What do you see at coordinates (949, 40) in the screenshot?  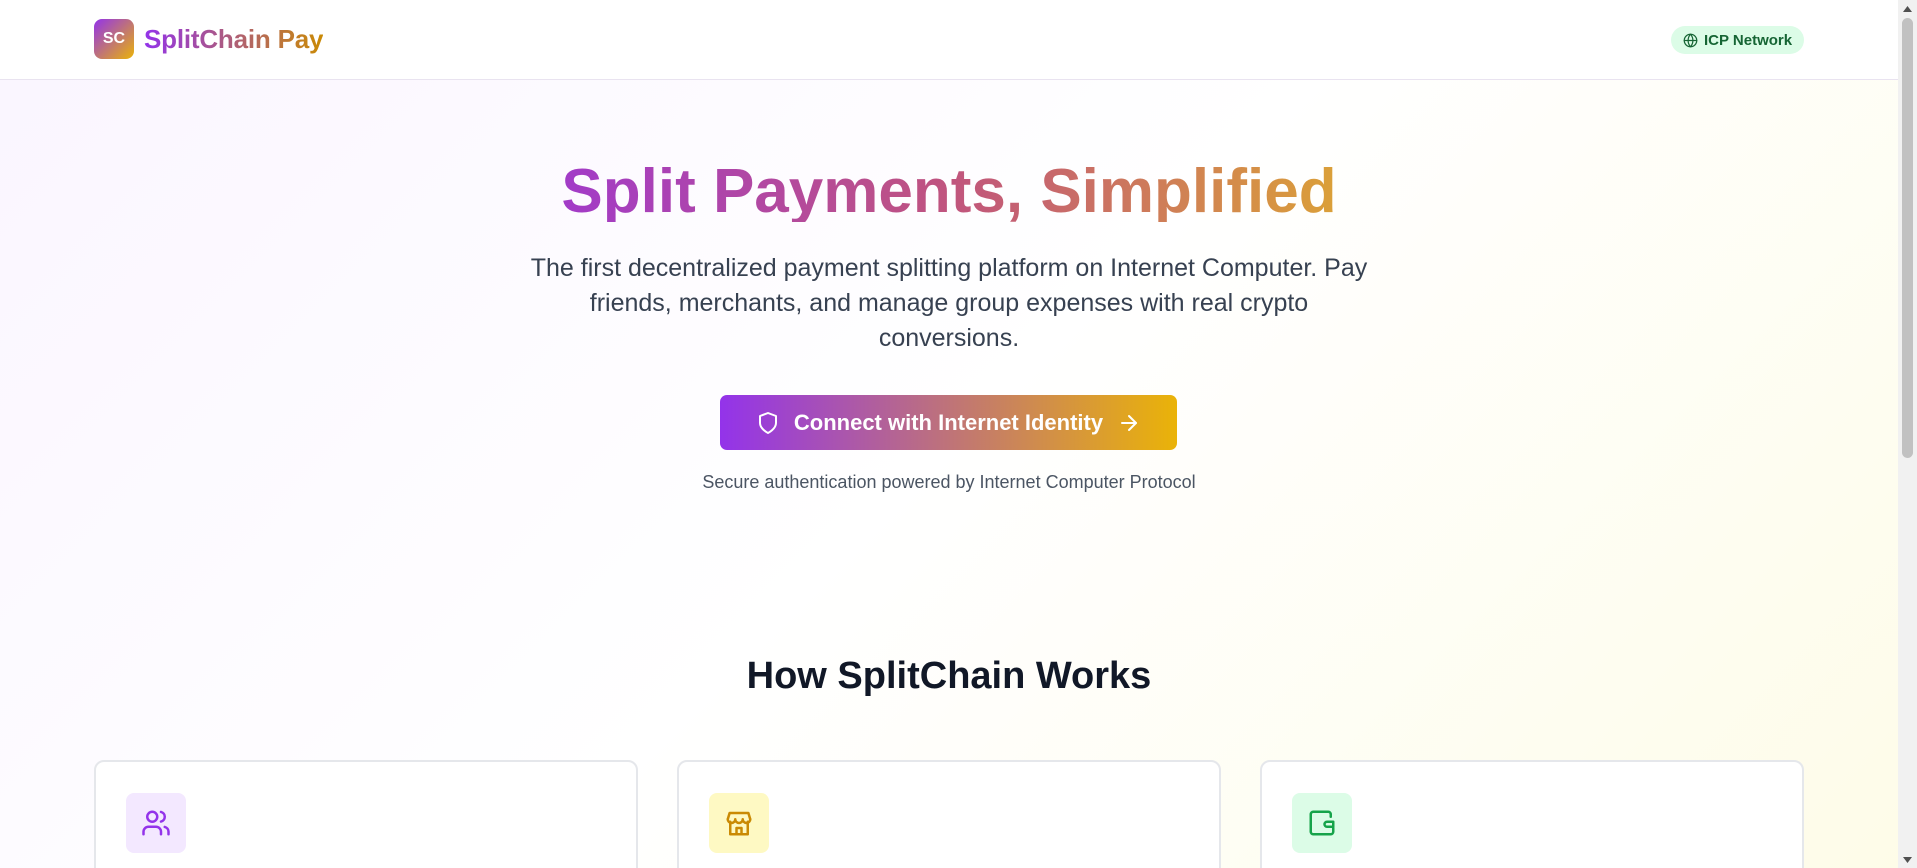 I see `top-navbar: SC SplitChain Pay ICP Network` at bounding box center [949, 40].